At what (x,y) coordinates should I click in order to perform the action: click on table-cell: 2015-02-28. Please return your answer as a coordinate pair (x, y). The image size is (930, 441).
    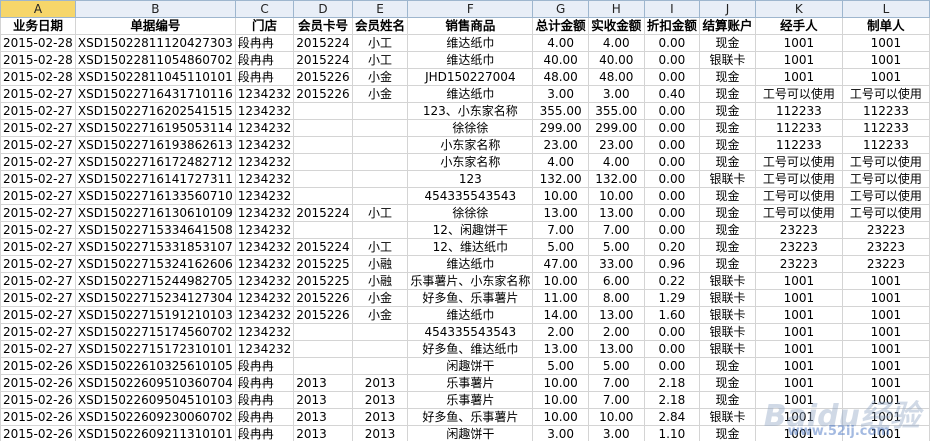
    Looking at the image, I should click on (38, 77).